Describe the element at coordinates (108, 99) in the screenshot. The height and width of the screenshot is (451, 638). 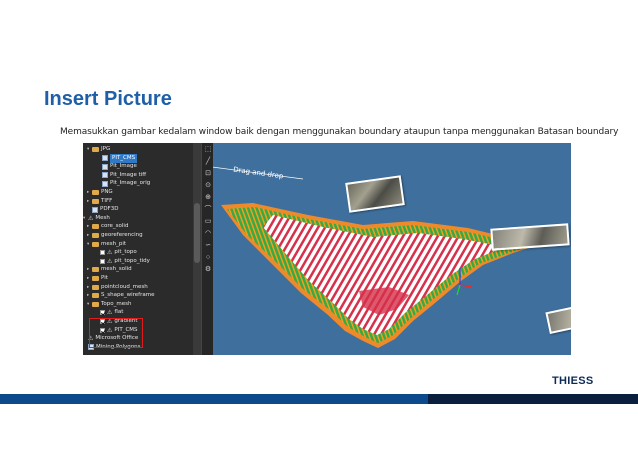
I see `slide-title: Insert Picture` at that location.